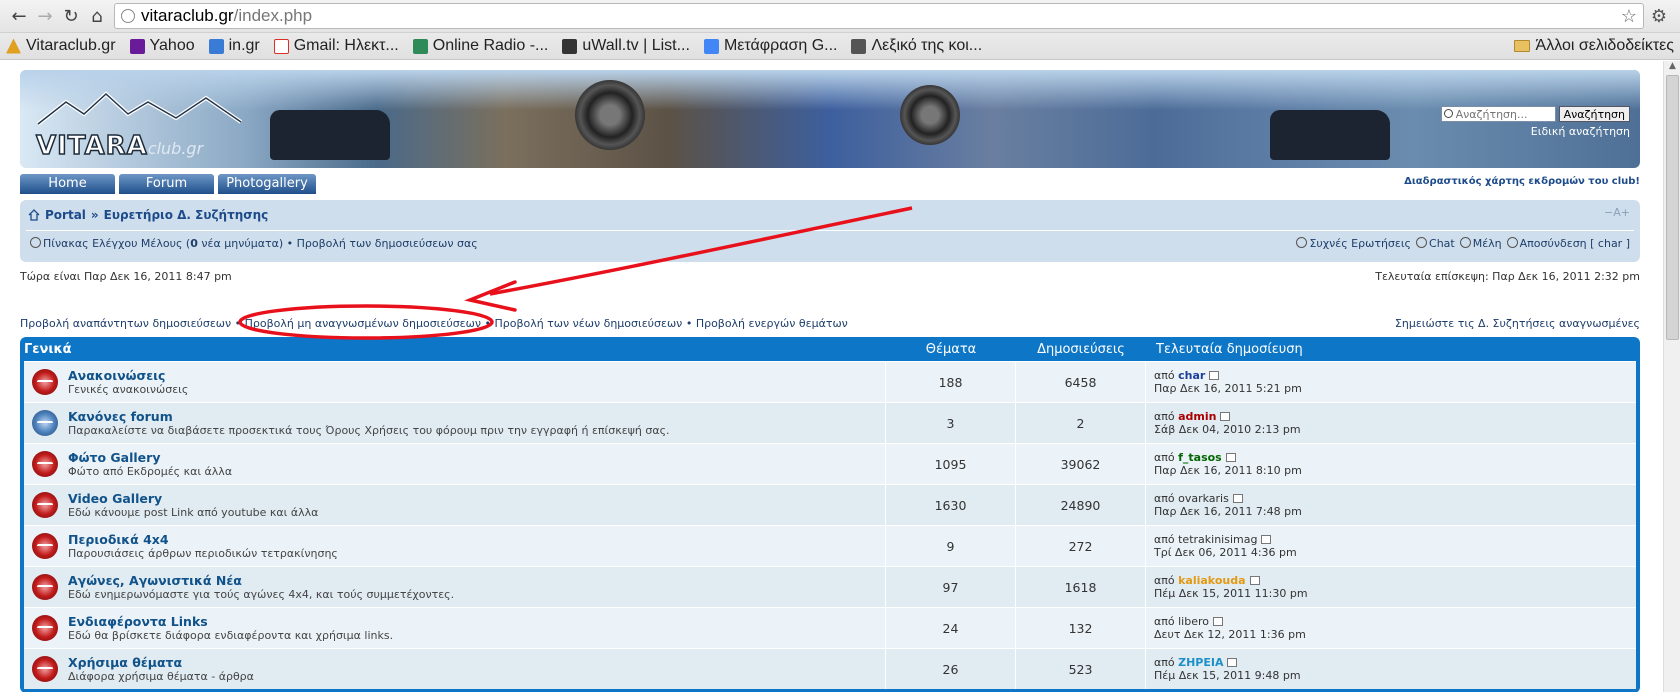 This screenshot has width=1680, height=692. Describe the element at coordinates (1435, 243) in the screenshot. I see `chat-link: Chat` at that location.